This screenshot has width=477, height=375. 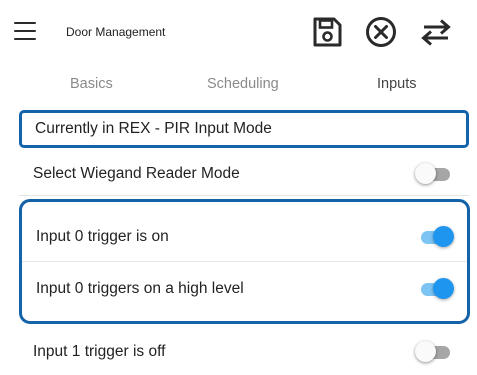 I want to click on input-0-high-level-toggle, so click(x=436, y=289).